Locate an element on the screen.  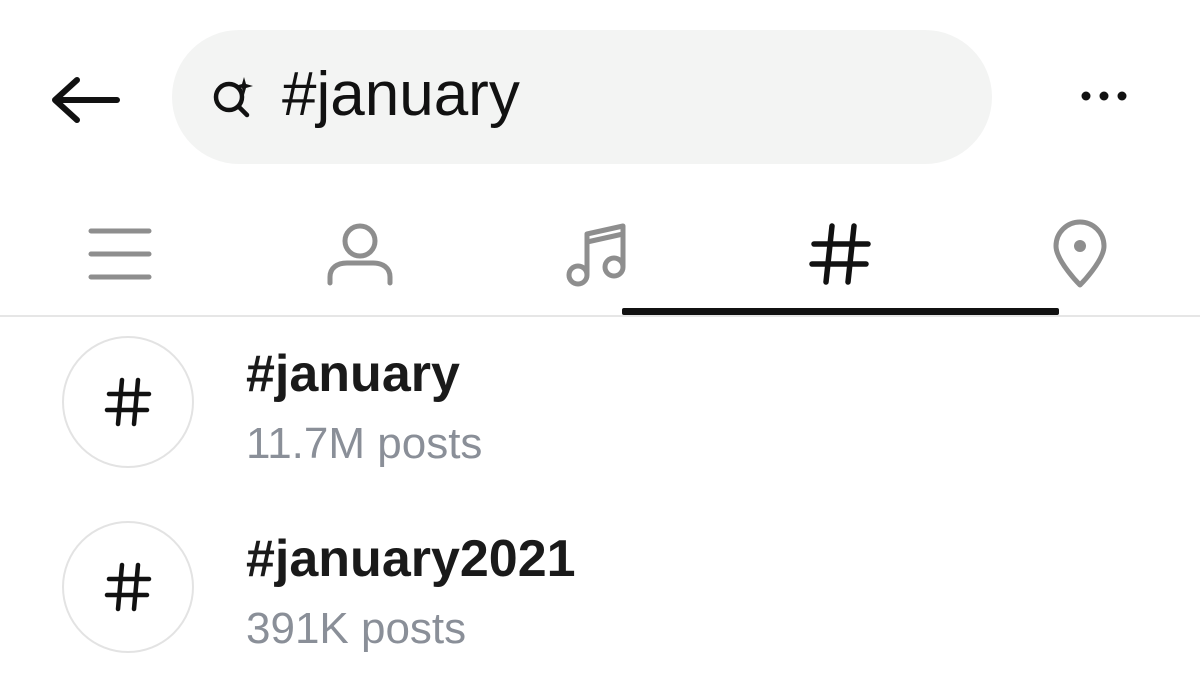
music-note-icon is located at coordinates (596, 255).